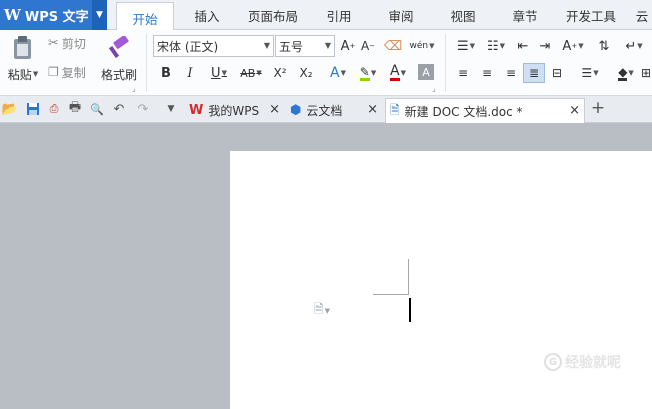 This screenshot has height=409, width=652. What do you see at coordinates (56, 17) in the screenshot?
I see `app-name: WPS 文字` at bounding box center [56, 17].